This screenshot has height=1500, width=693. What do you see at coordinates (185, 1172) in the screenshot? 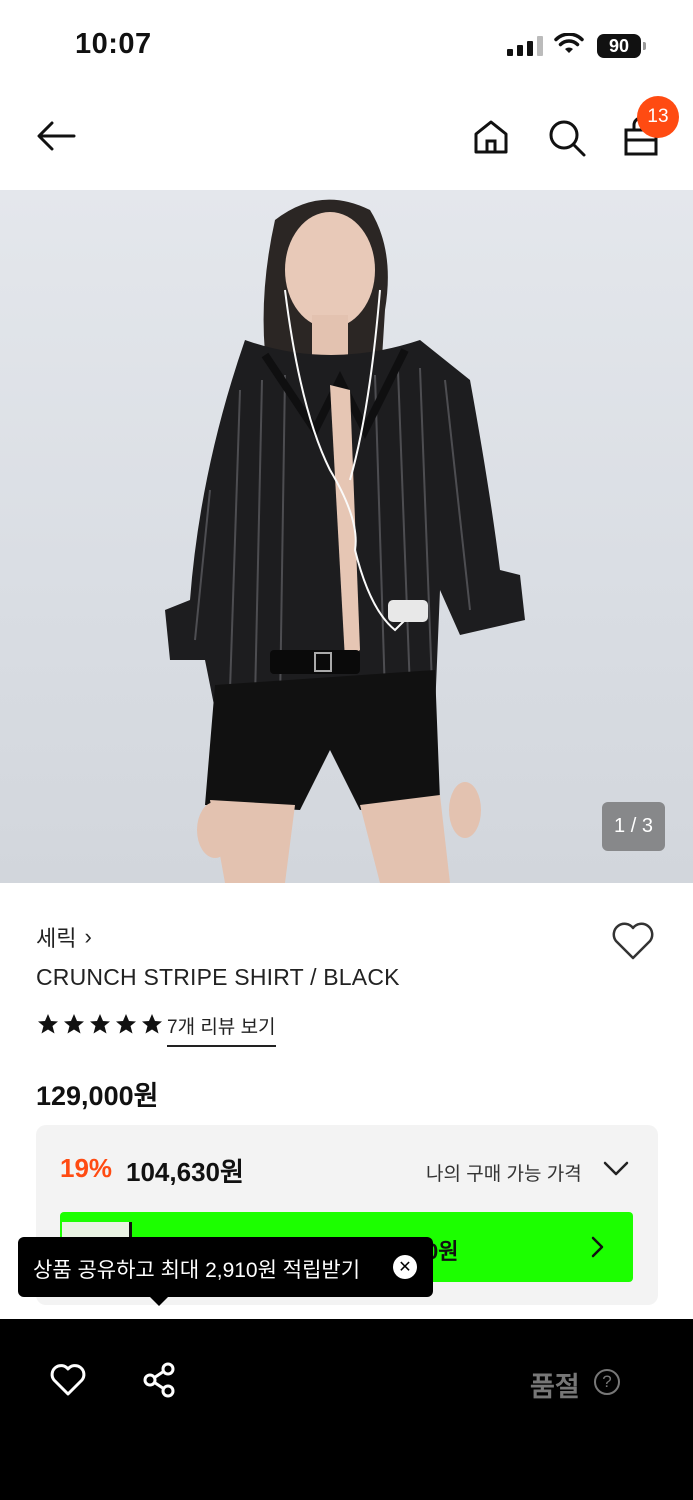
I see `sale-price: 104,630원` at bounding box center [185, 1172].